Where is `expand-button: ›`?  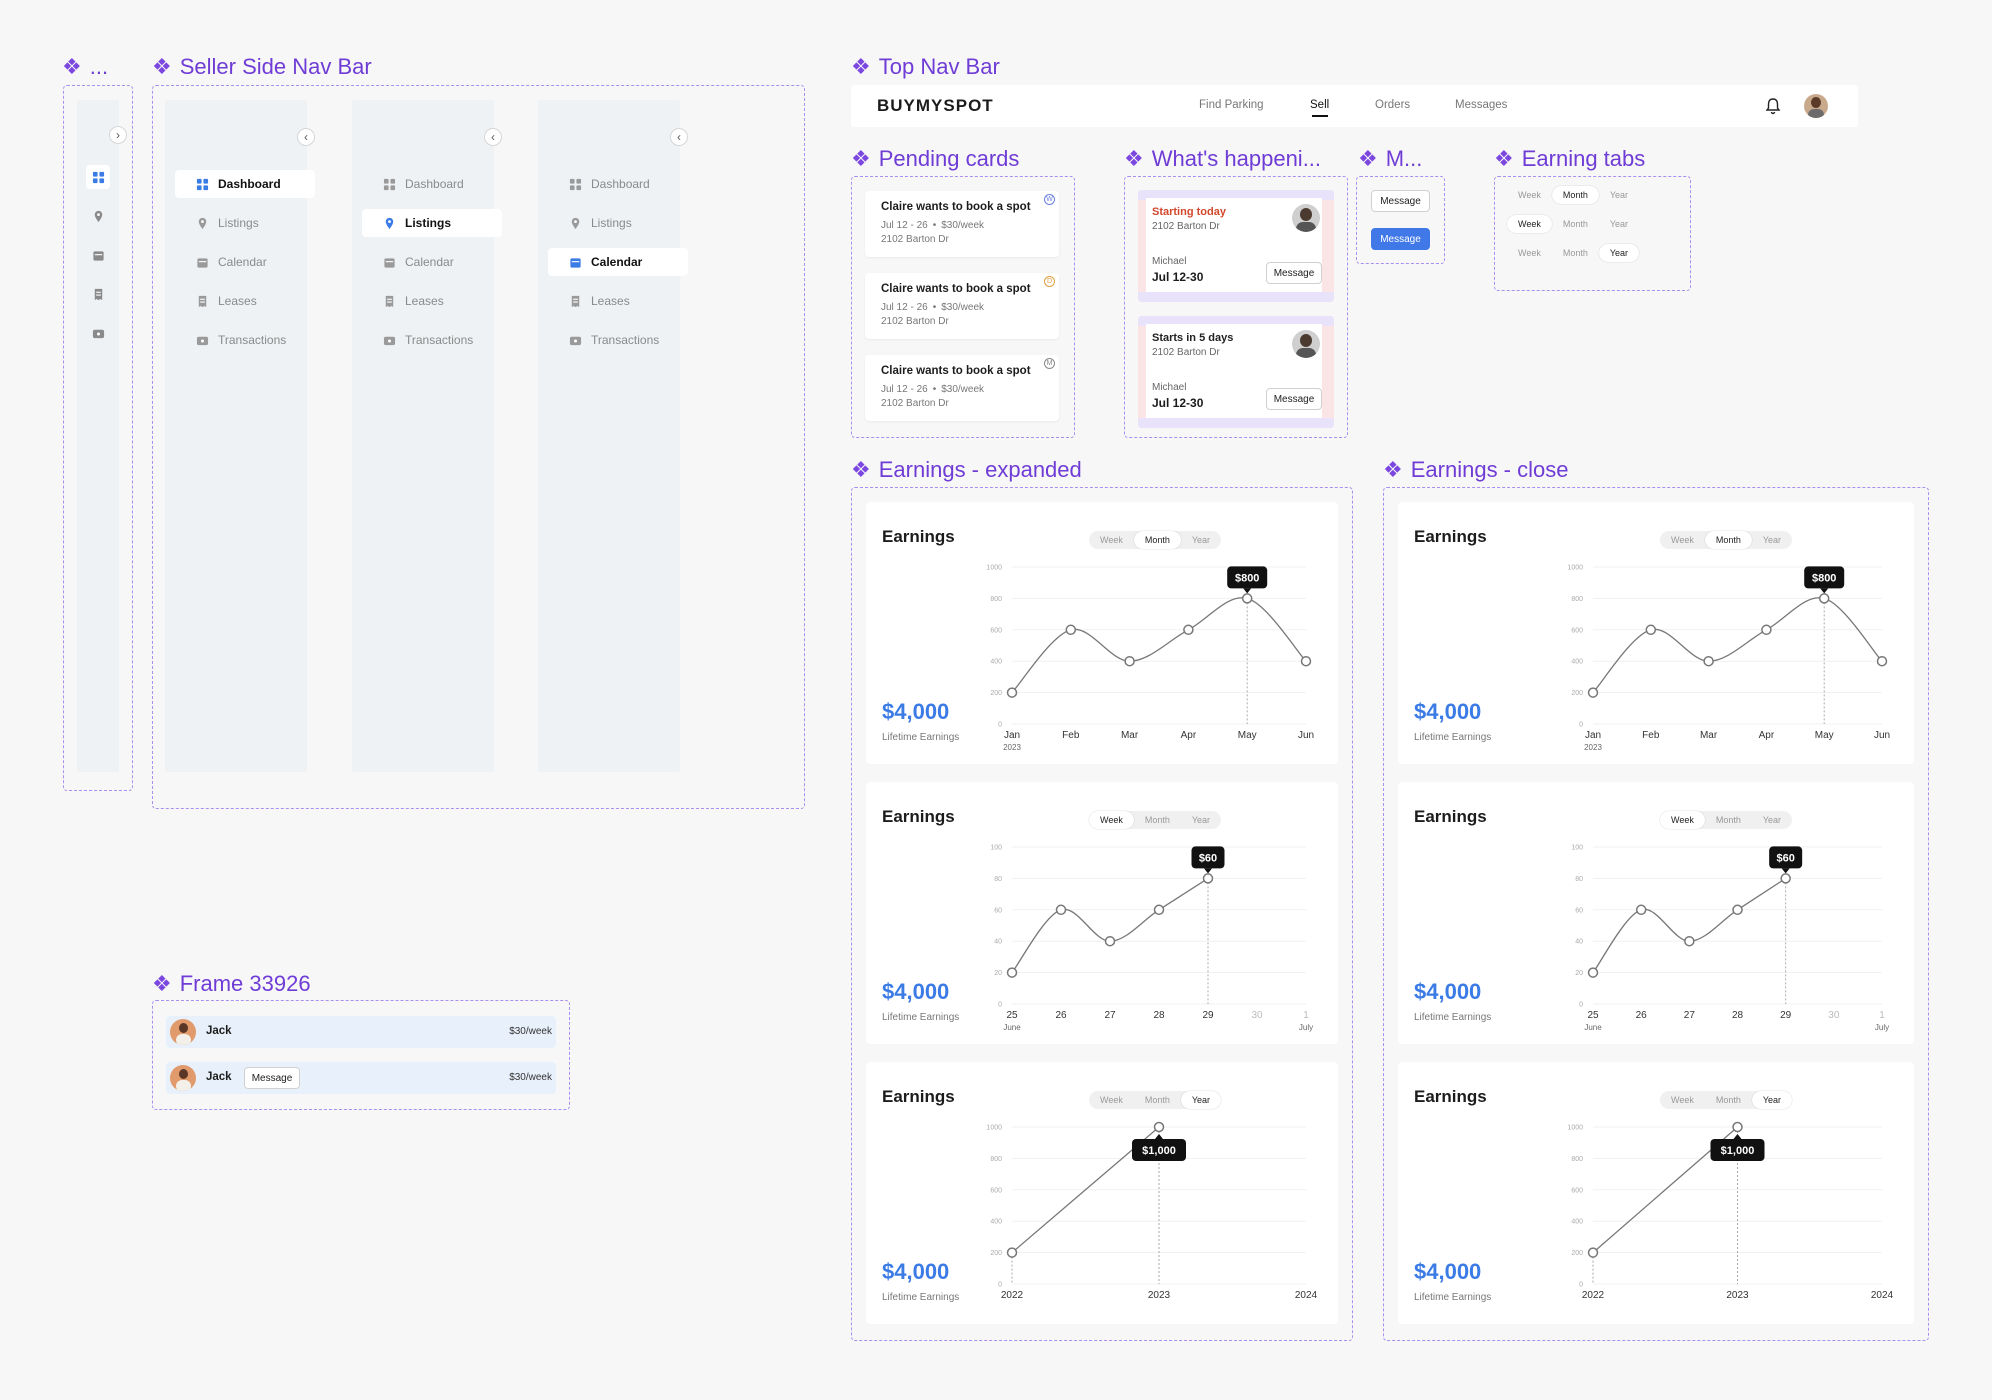
expand-button: › is located at coordinates (118, 135).